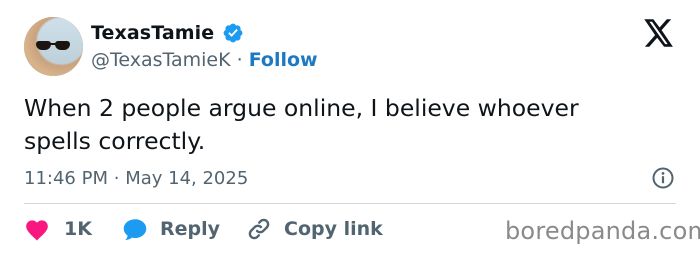 This screenshot has height=256, width=700. I want to click on tweet-text-line: spells correctly., so click(115, 141).